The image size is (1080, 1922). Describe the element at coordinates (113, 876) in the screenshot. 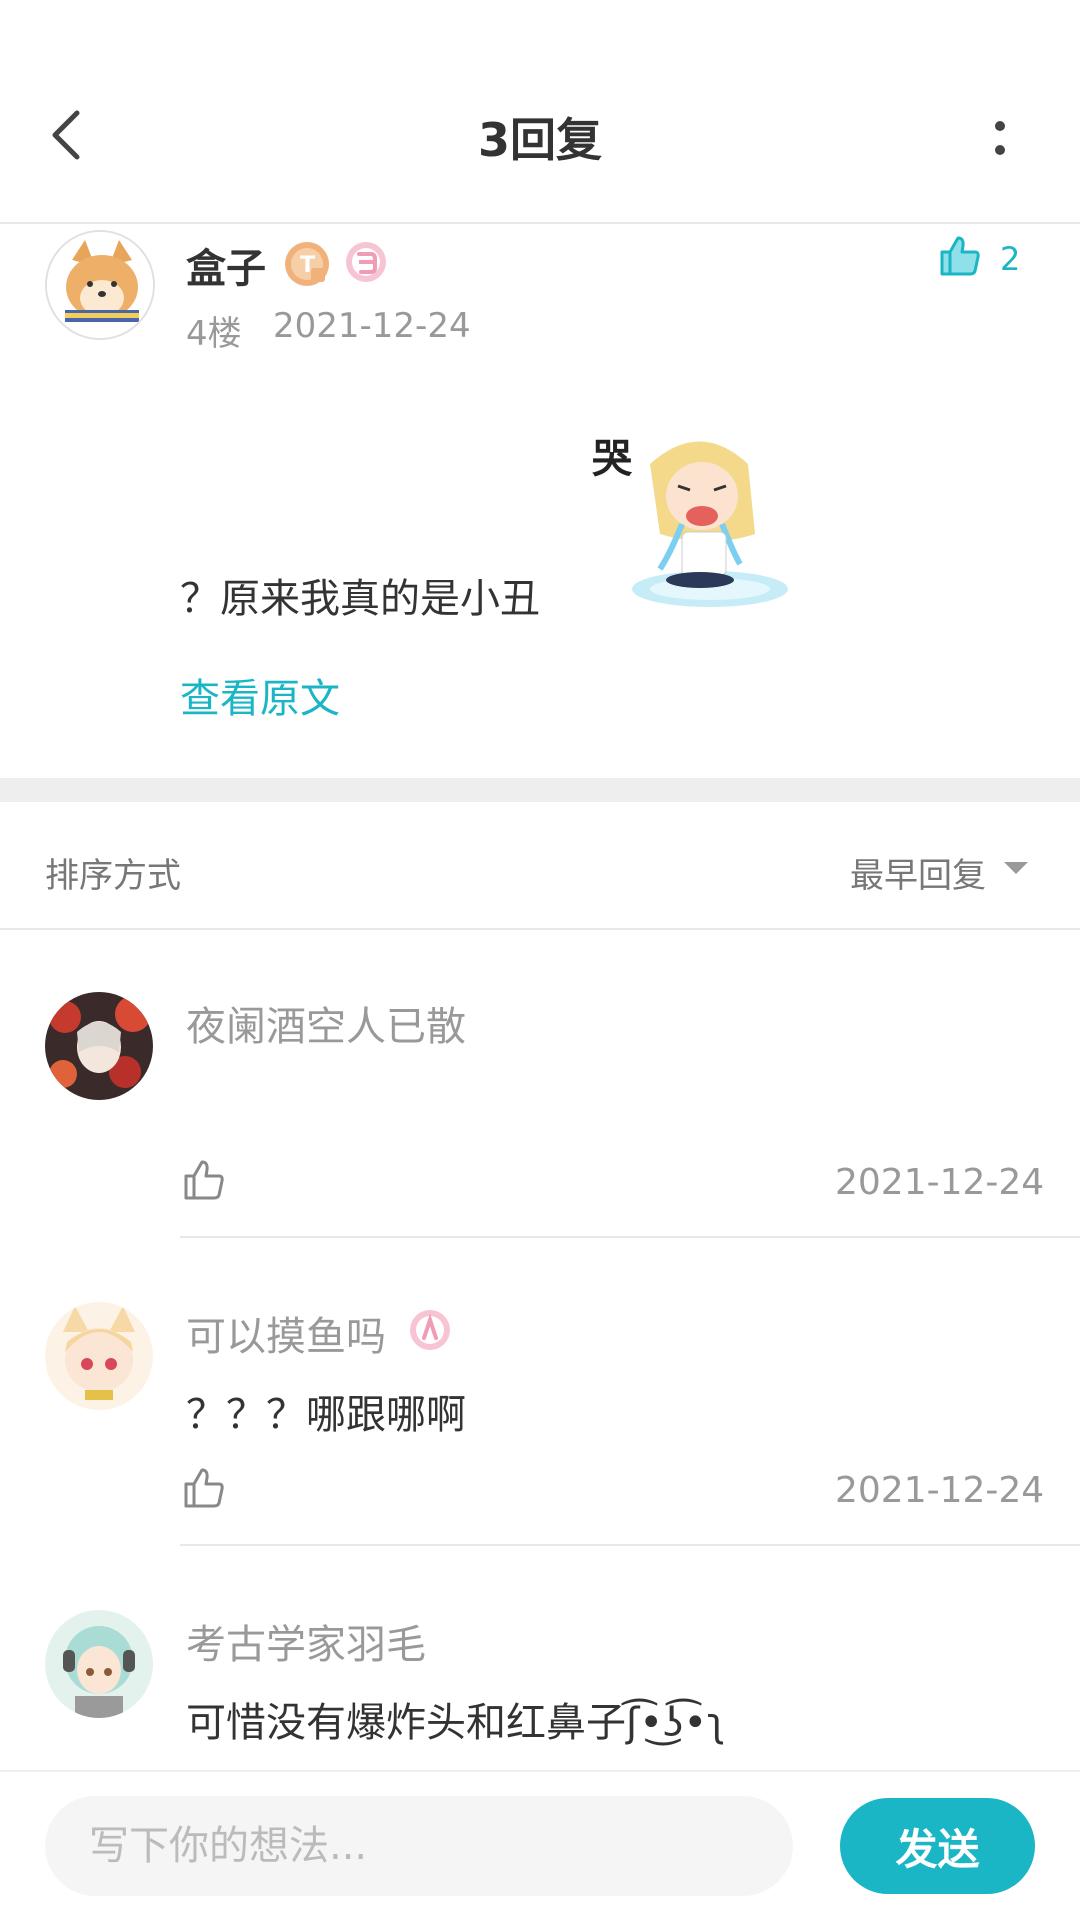

I see `sort-label: 排序方式` at that location.